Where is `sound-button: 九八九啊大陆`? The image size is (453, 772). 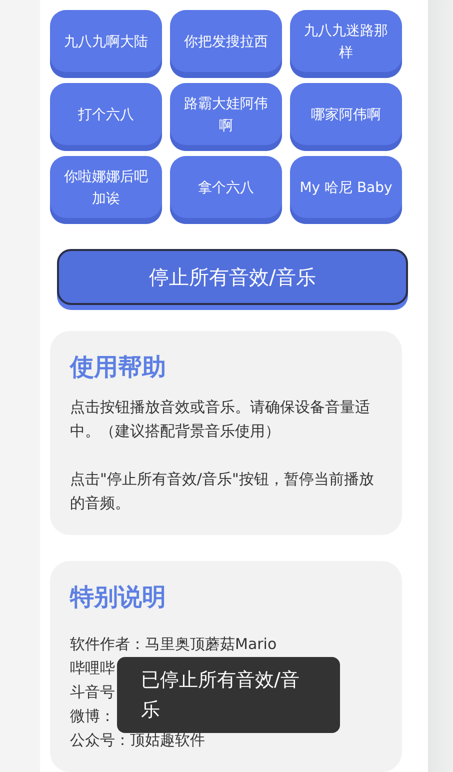 sound-button: 九八九啊大陆 is located at coordinates (106, 44).